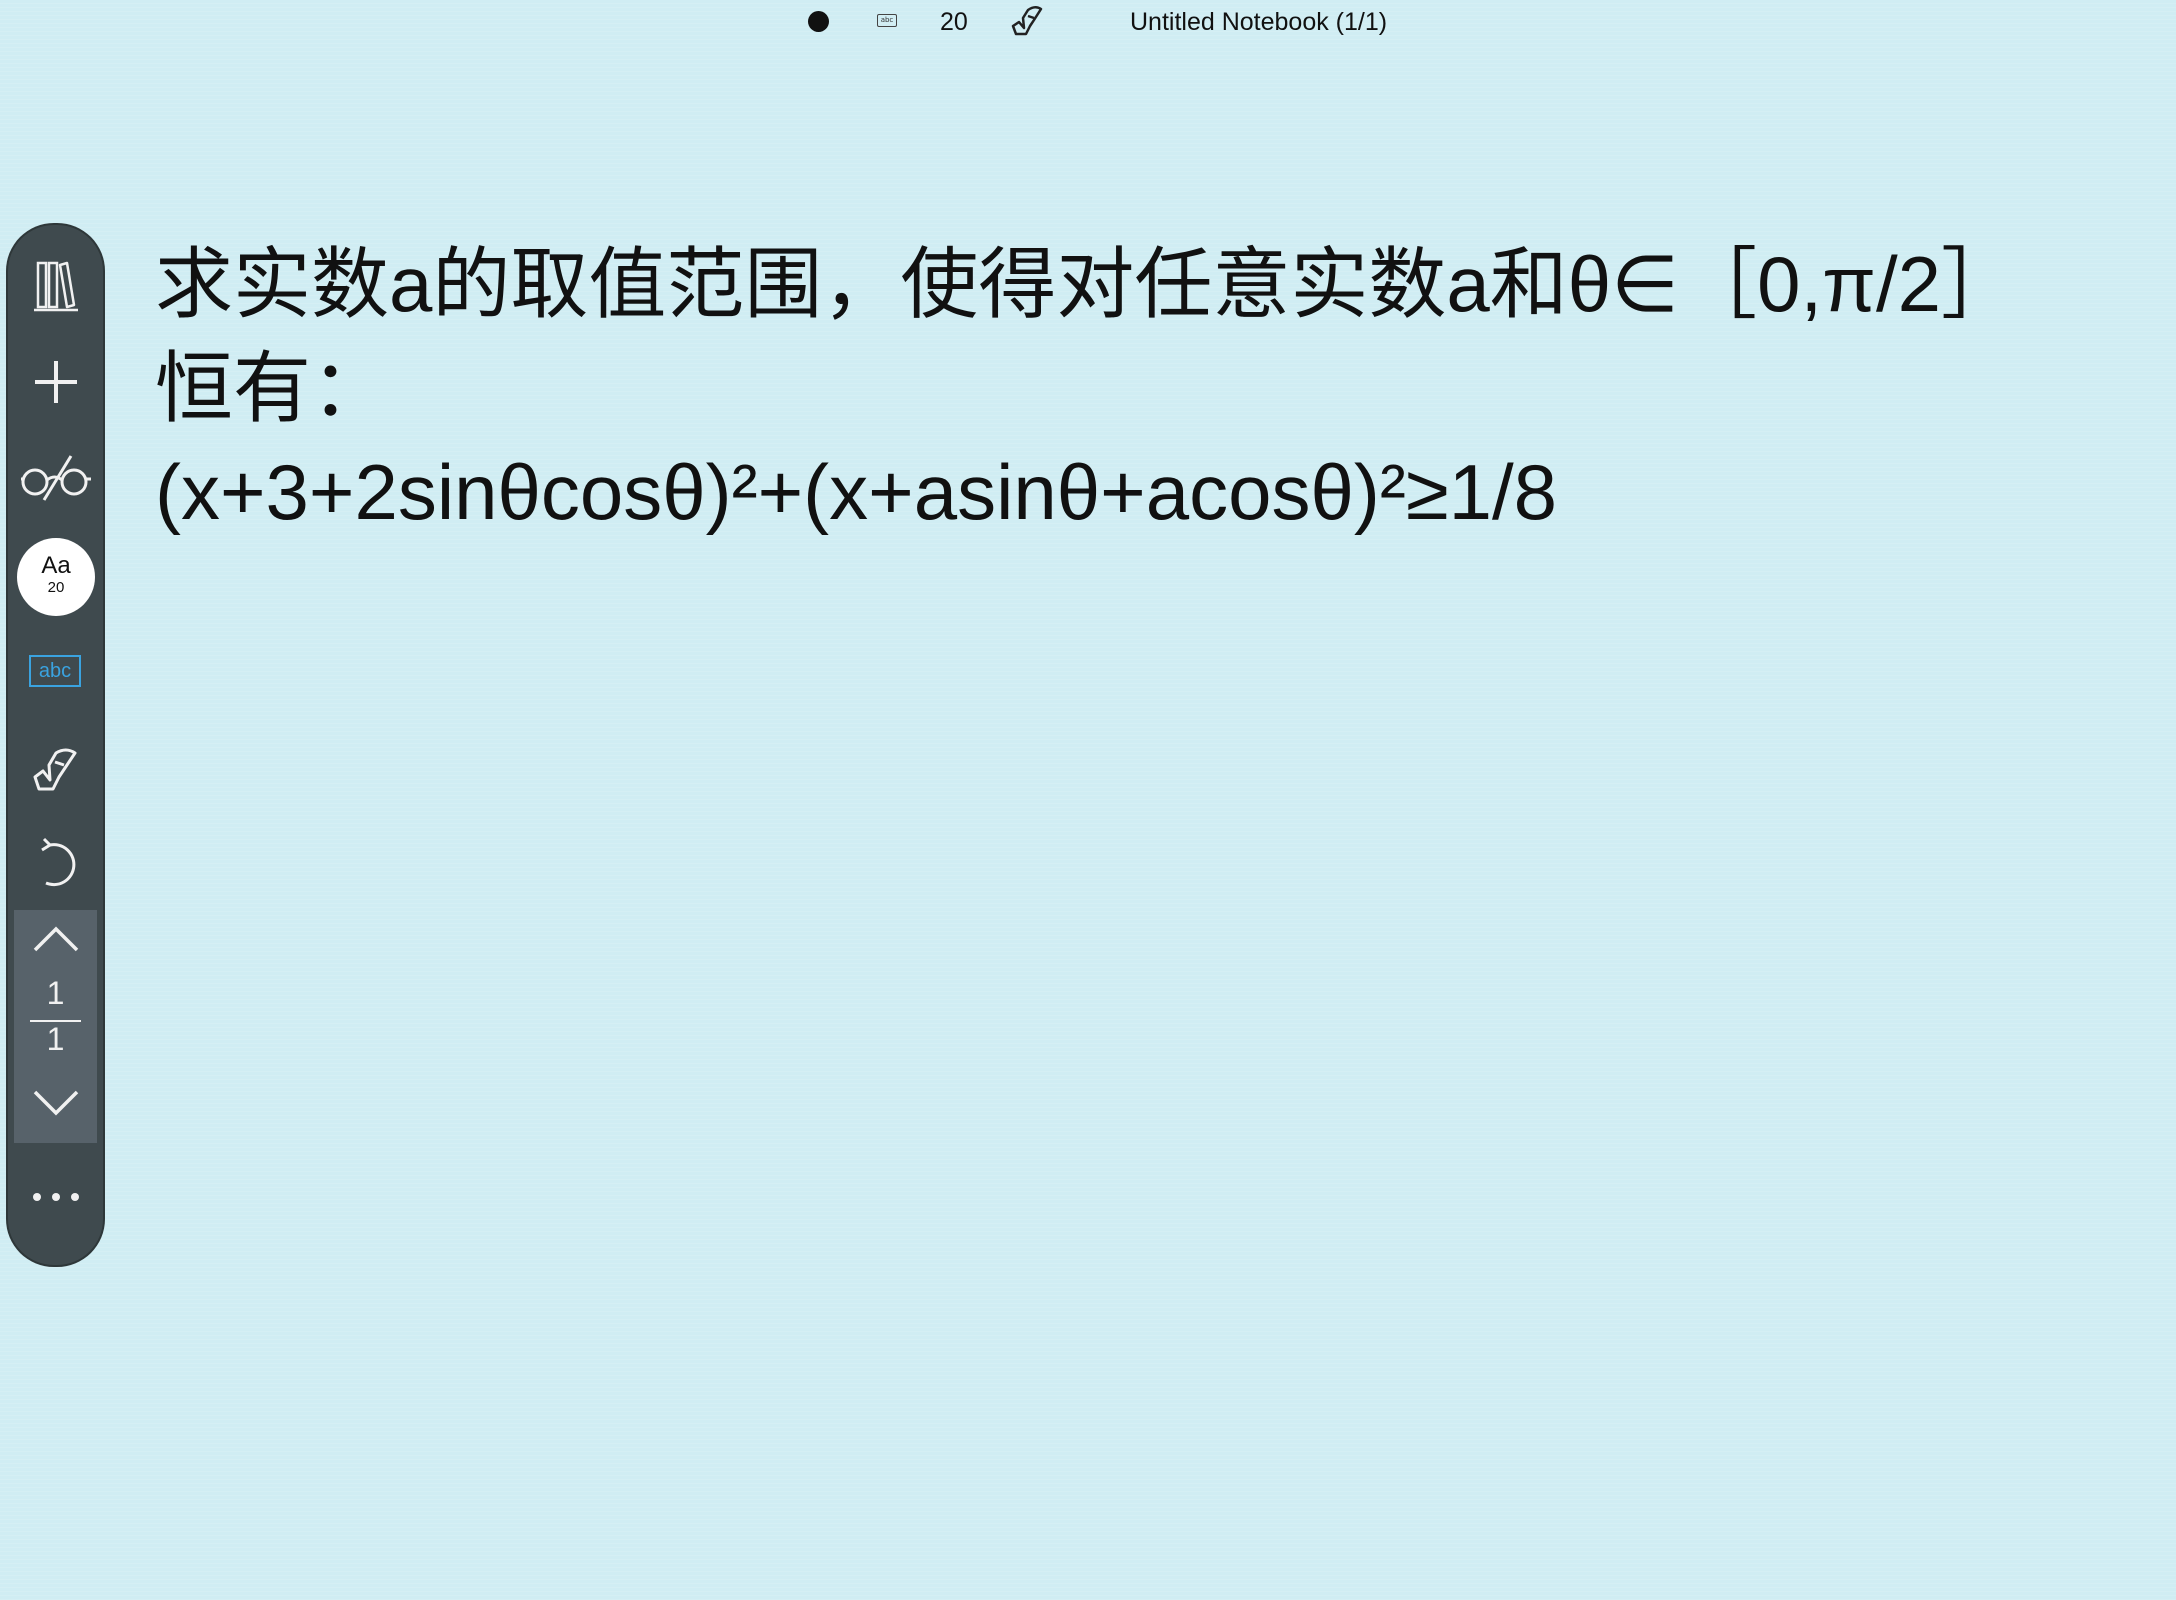  I want to click on font-size-indicator: 20, so click(954, 22).